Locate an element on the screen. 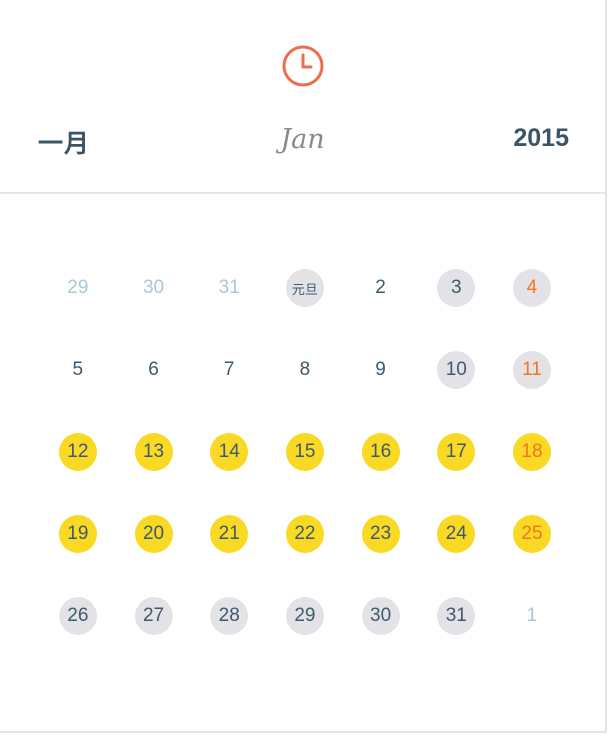 This screenshot has width=609, height=735. day-number: 2 is located at coordinates (380, 287).